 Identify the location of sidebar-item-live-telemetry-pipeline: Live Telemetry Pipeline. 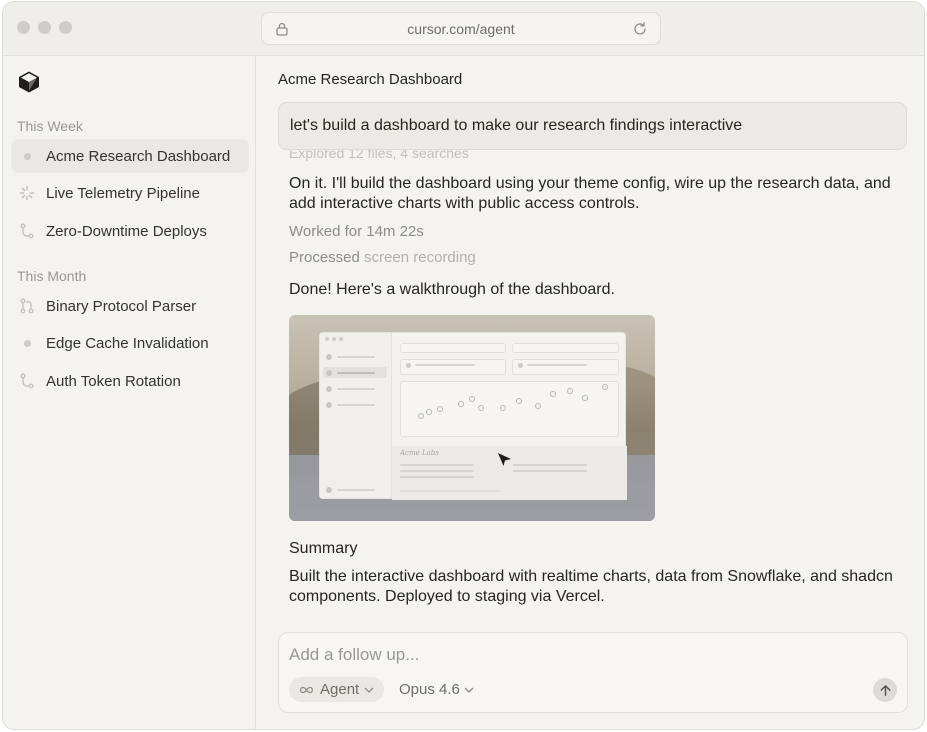
(130, 193).